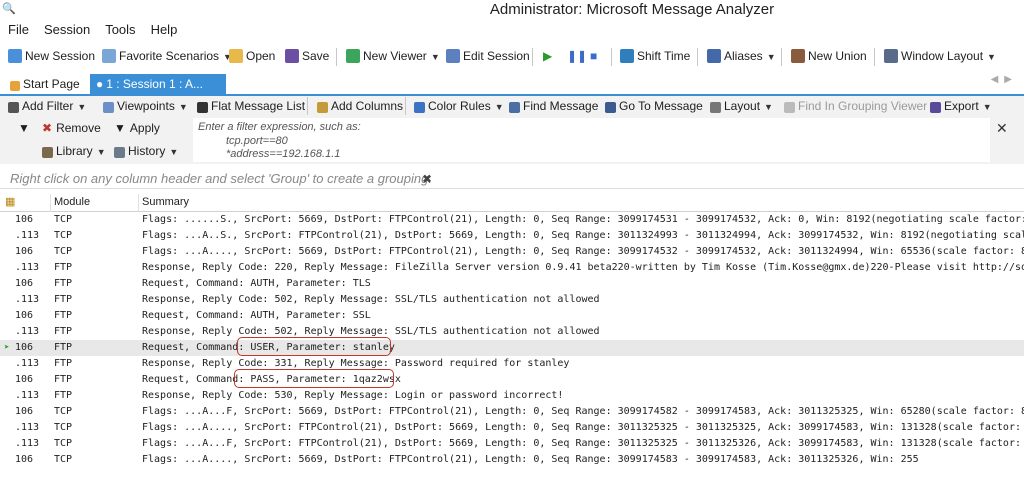 The height and width of the screenshot is (498, 1024). What do you see at coordinates (109, 56) in the screenshot?
I see `favorite-scenarios-icon` at bounding box center [109, 56].